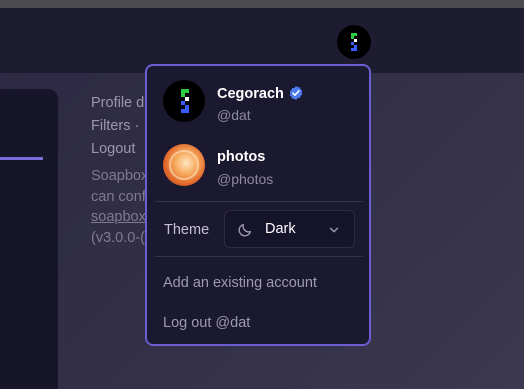 The height and width of the screenshot is (389, 524). Describe the element at coordinates (262, 4) in the screenshot. I see `top-strip` at that location.